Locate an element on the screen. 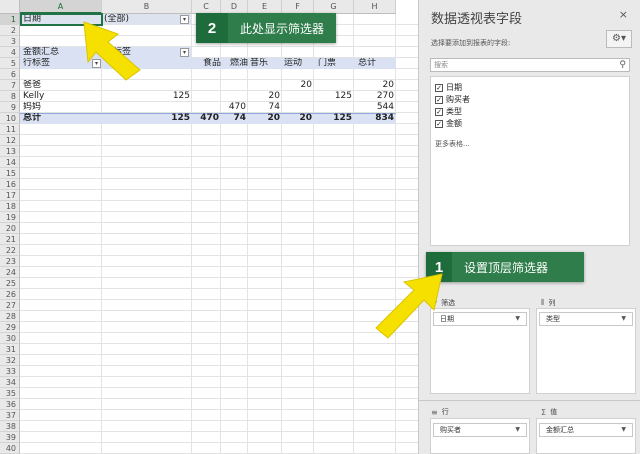  row-header: 1 is located at coordinates (10, 19).